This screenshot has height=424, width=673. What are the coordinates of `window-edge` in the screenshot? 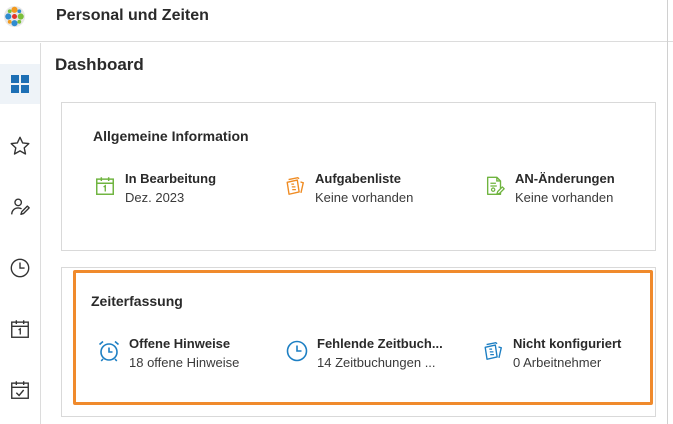 It's located at (667, 212).